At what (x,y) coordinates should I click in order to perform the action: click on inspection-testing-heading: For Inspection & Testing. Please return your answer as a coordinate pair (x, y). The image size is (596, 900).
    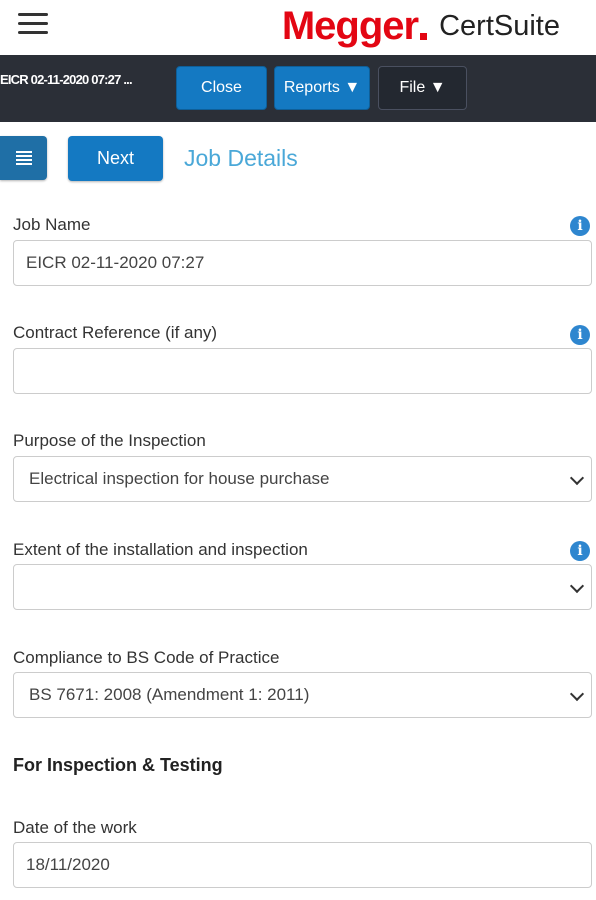
    Looking at the image, I should click on (118, 765).